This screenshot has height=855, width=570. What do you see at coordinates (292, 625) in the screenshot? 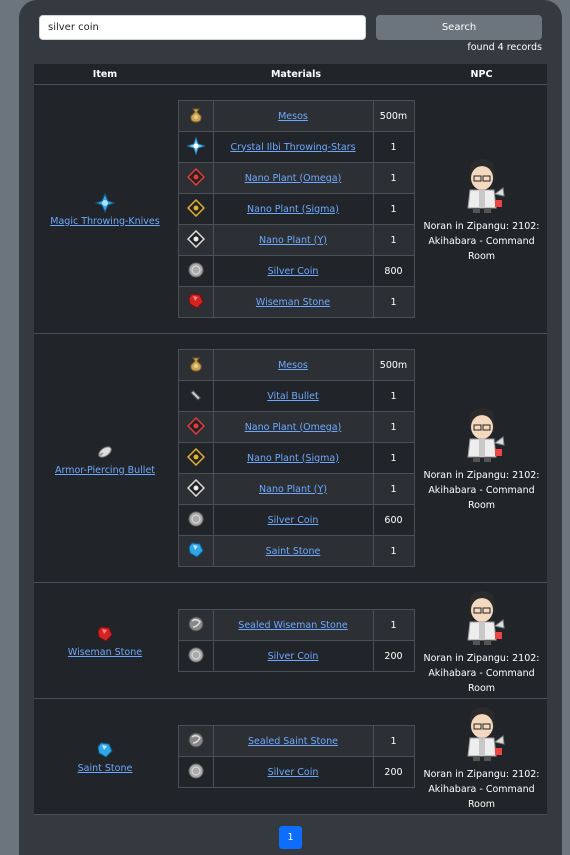
I see `material-link: Sealed Wiseman Stone` at bounding box center [292, 625].